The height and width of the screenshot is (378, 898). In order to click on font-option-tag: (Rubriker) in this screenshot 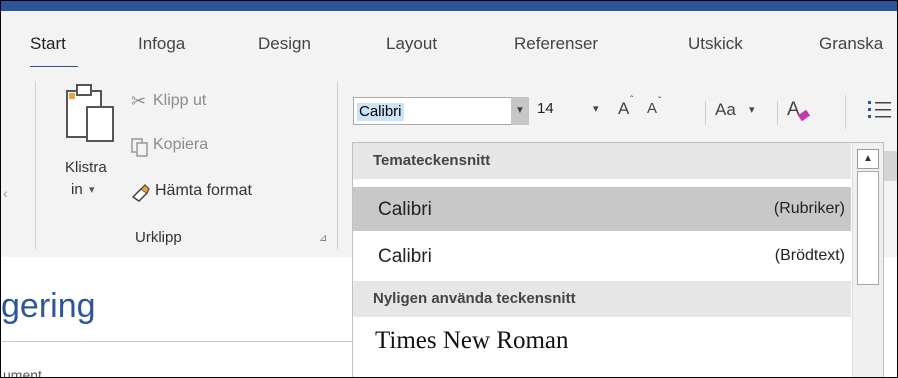, I will do `click(809, 208)`.